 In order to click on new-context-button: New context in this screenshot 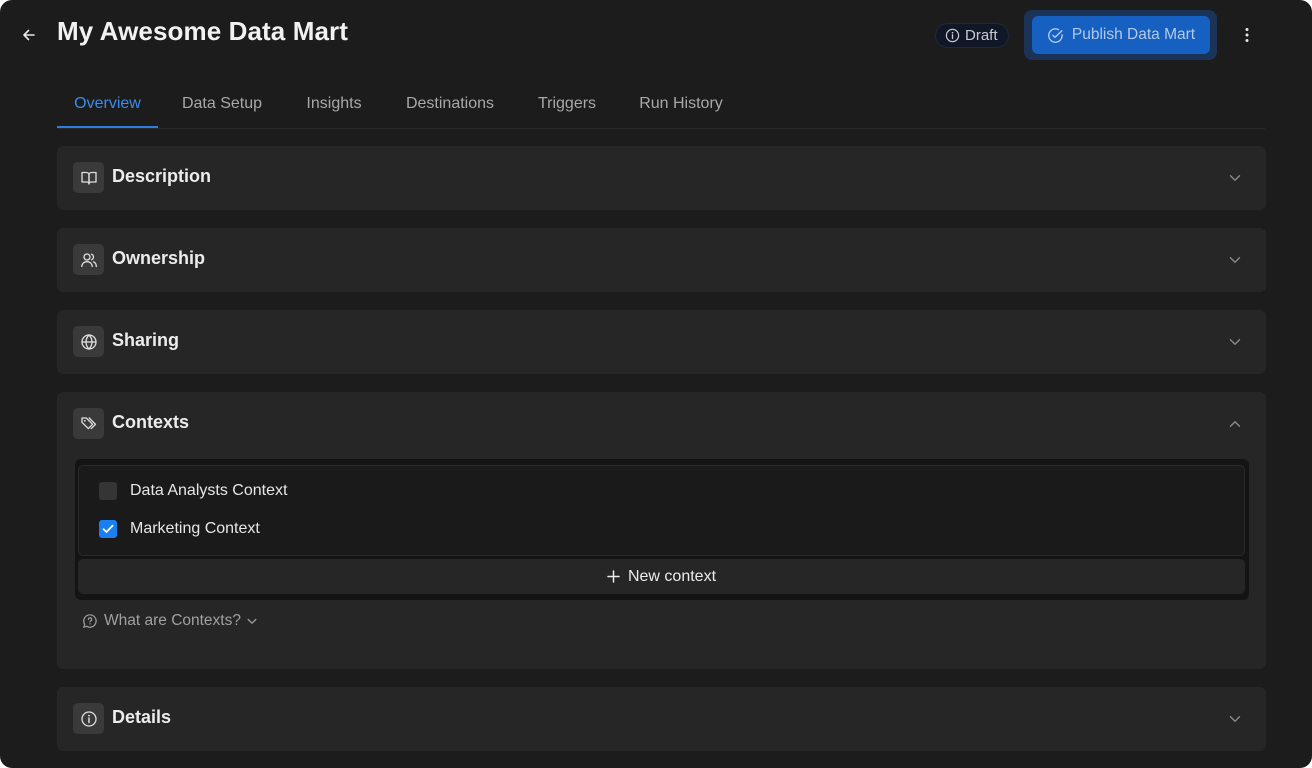, I will do `click(661, 576)`.